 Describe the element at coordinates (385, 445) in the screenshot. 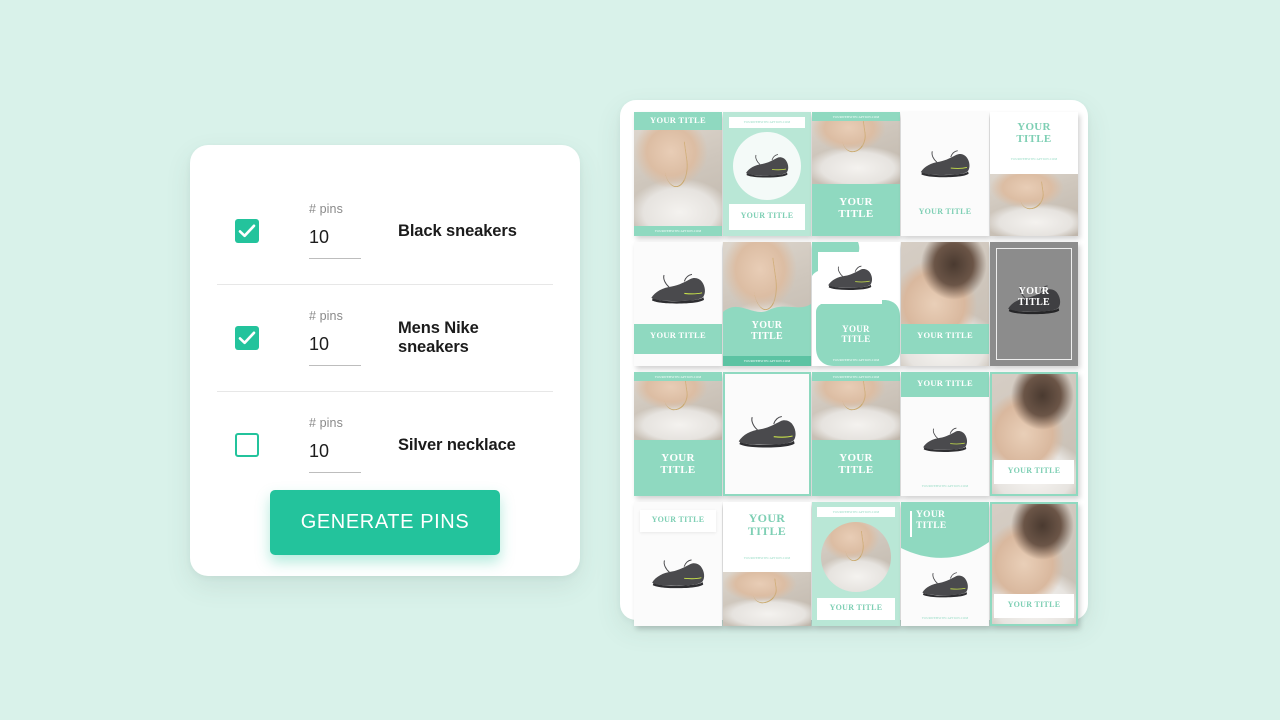

I see `keyword-row: # pins 10 Silver necklace` at that location.